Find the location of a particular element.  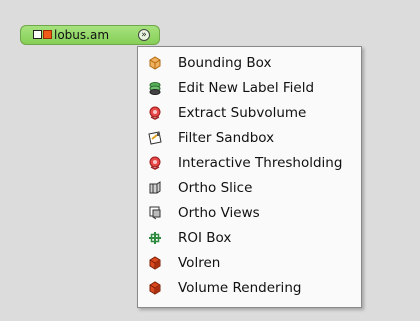

menu-item-label: Extract Subvolume is located at coordinates (242, 113).